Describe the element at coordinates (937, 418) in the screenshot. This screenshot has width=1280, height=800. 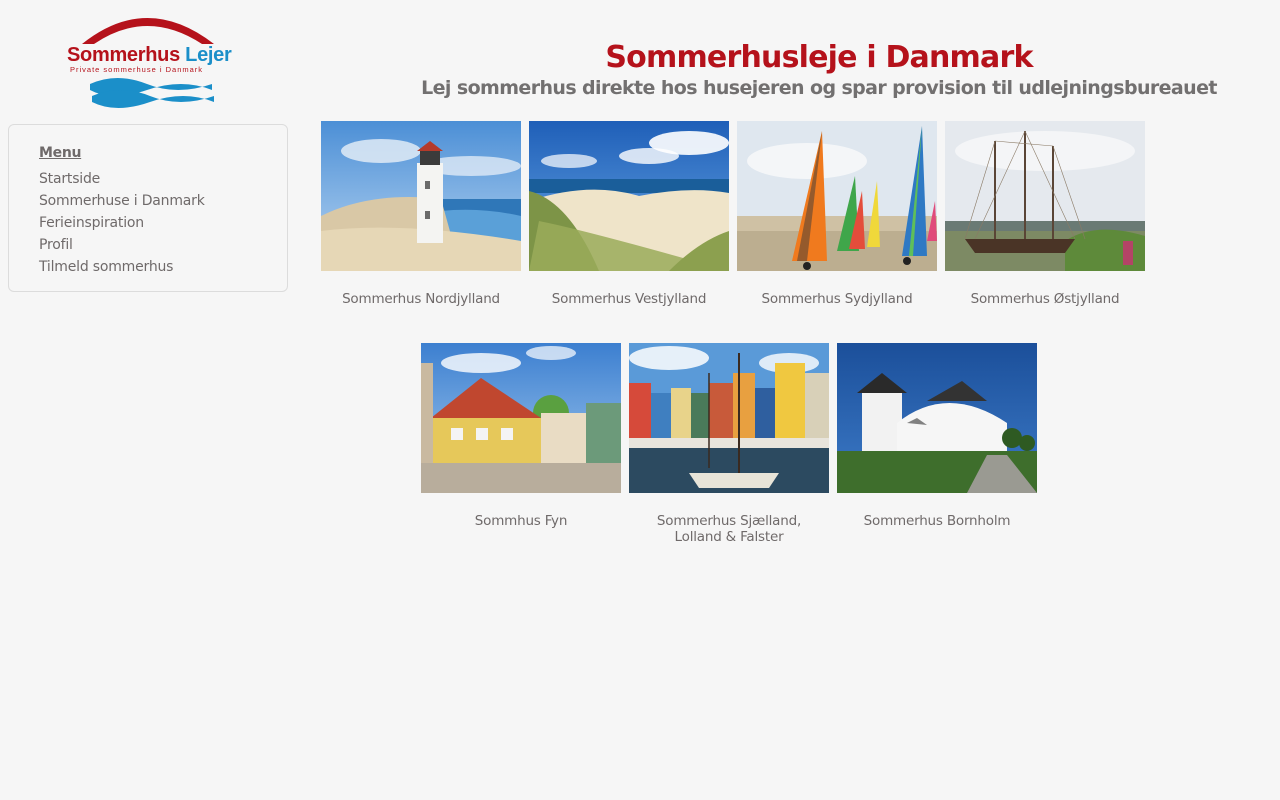
I see `round-church-photo` at that location.